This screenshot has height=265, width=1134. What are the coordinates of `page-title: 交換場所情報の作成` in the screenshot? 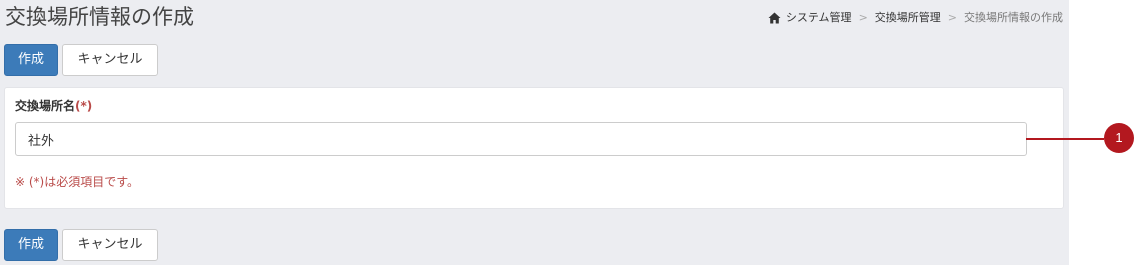 It's located at (99, 17).